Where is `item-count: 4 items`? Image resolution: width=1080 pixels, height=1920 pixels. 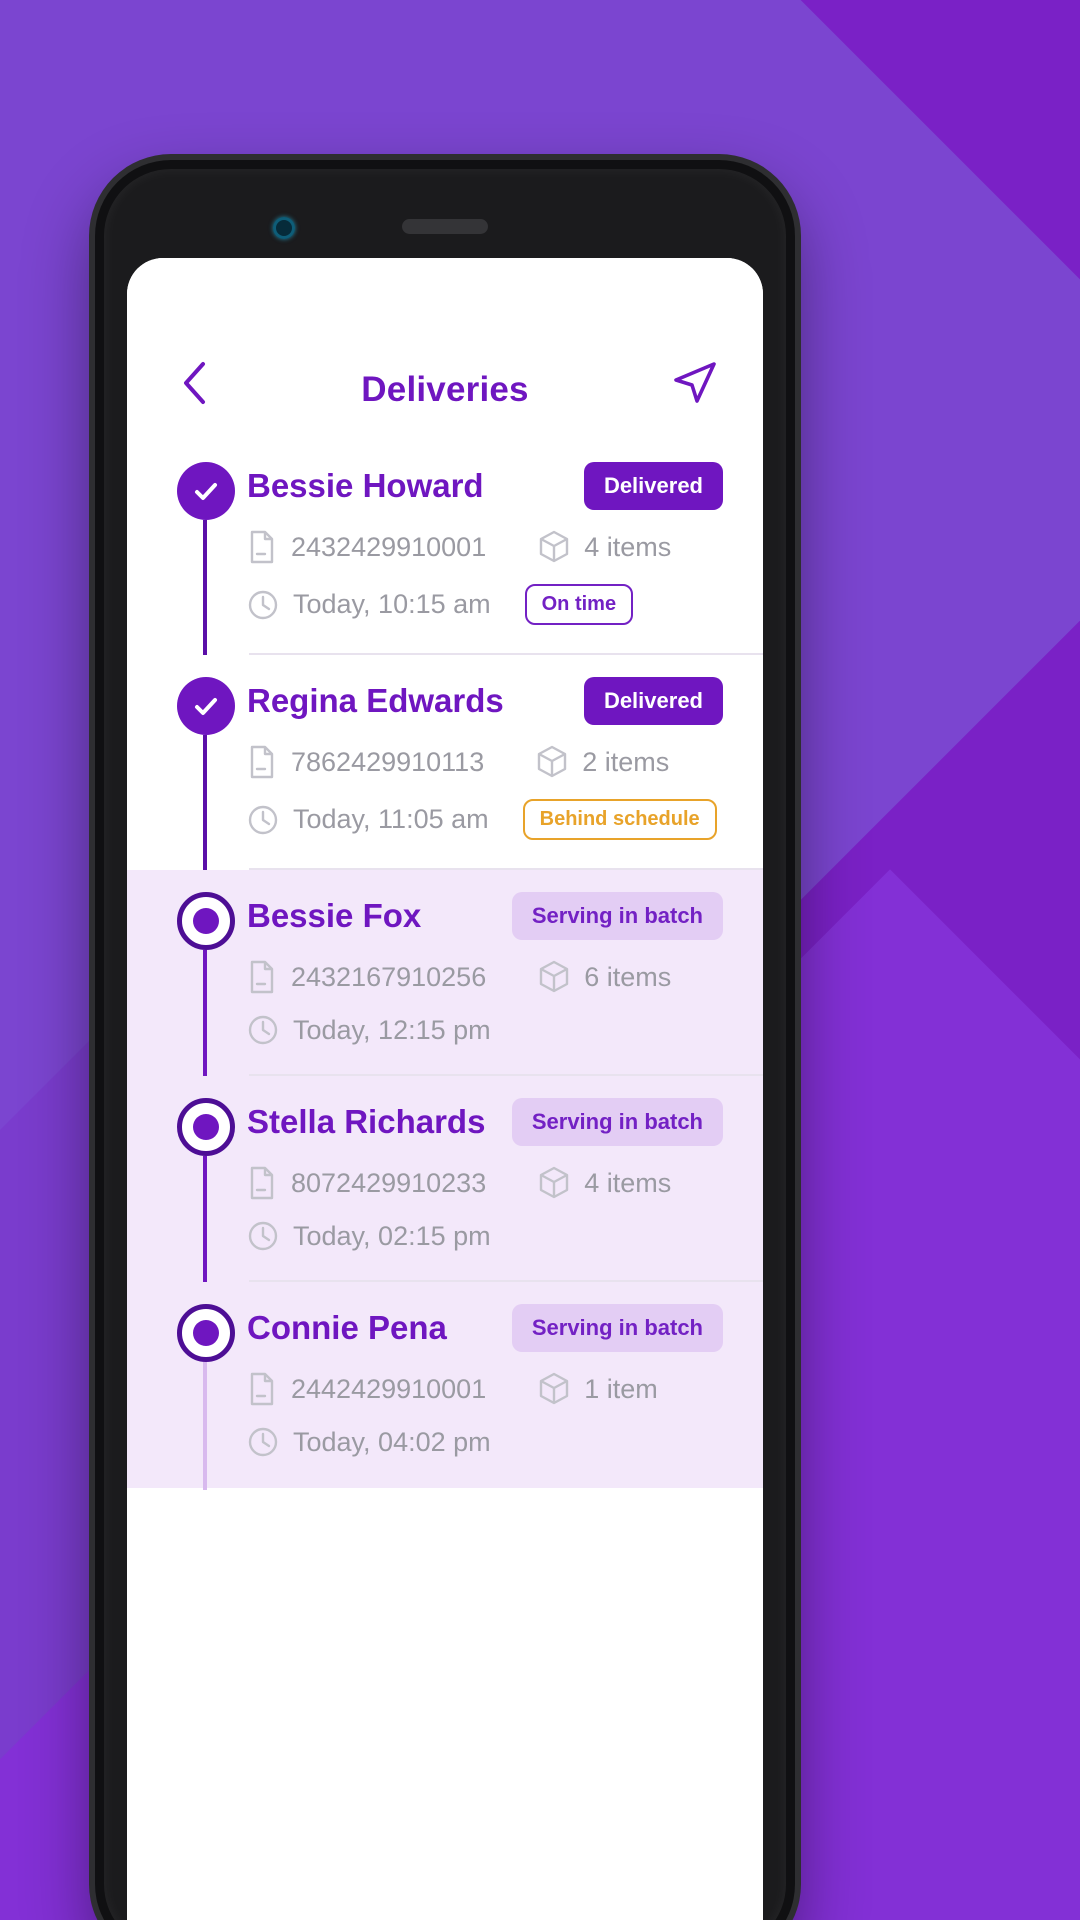
item-count: 4 items is located at coordinates (628, 1182).